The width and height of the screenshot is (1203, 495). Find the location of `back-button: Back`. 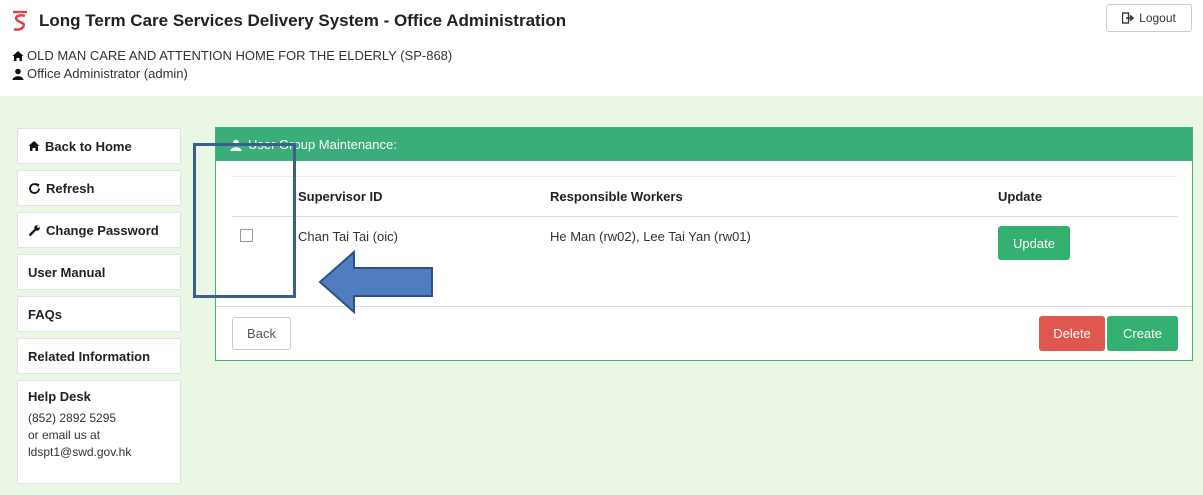

back-button: Back is located at coordinates (261, 333).